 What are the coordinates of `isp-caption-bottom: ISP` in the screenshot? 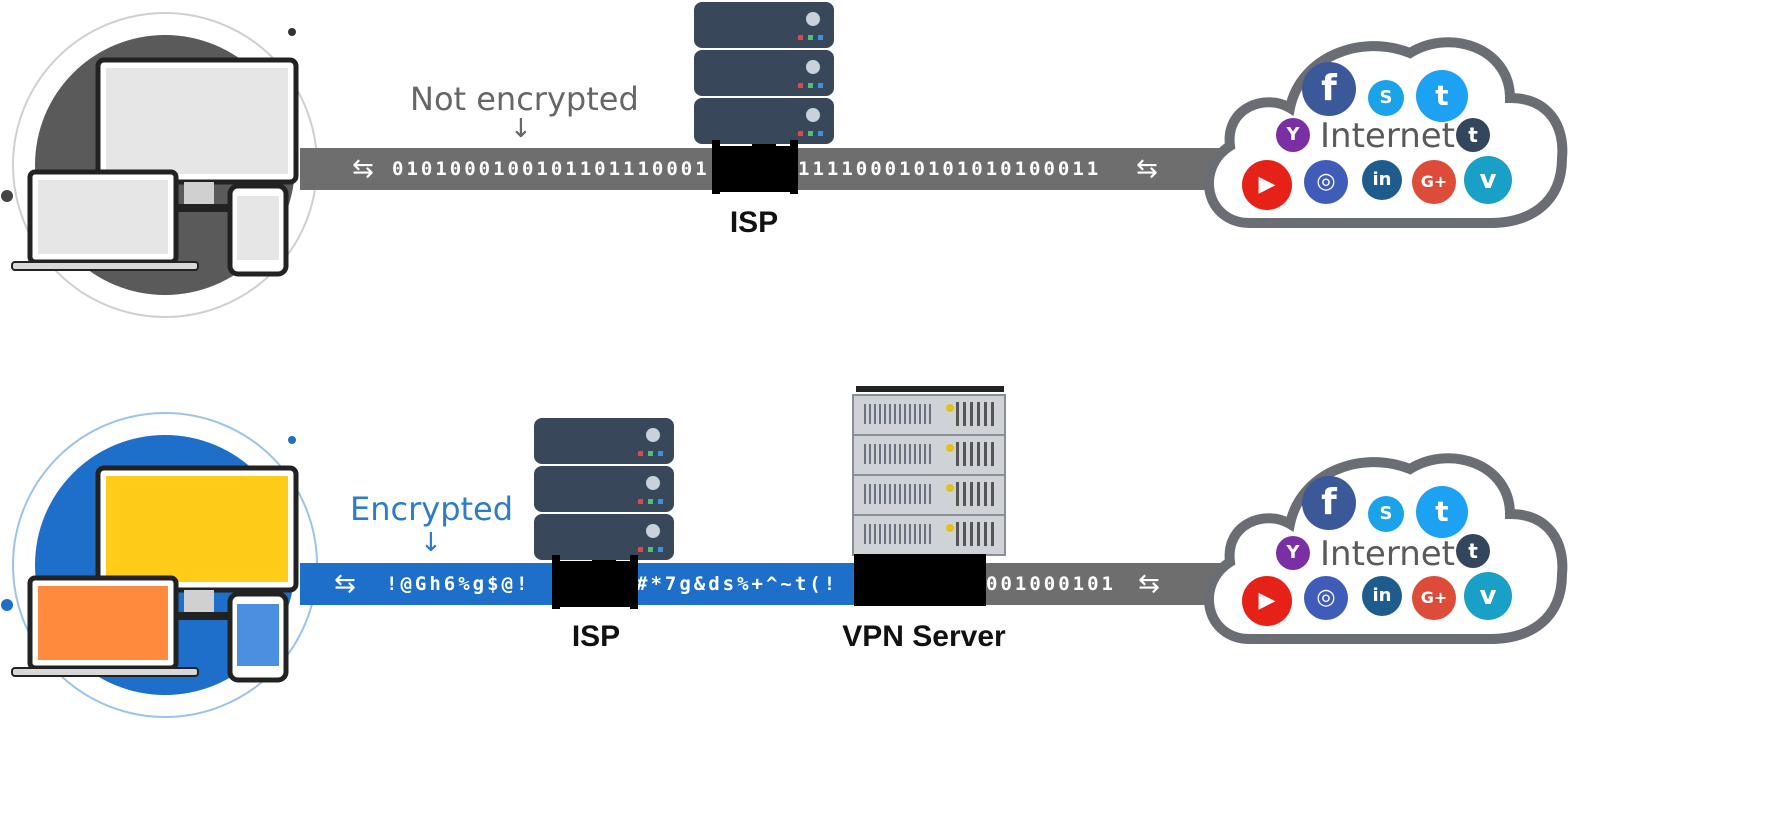 It's located at (596, 636).